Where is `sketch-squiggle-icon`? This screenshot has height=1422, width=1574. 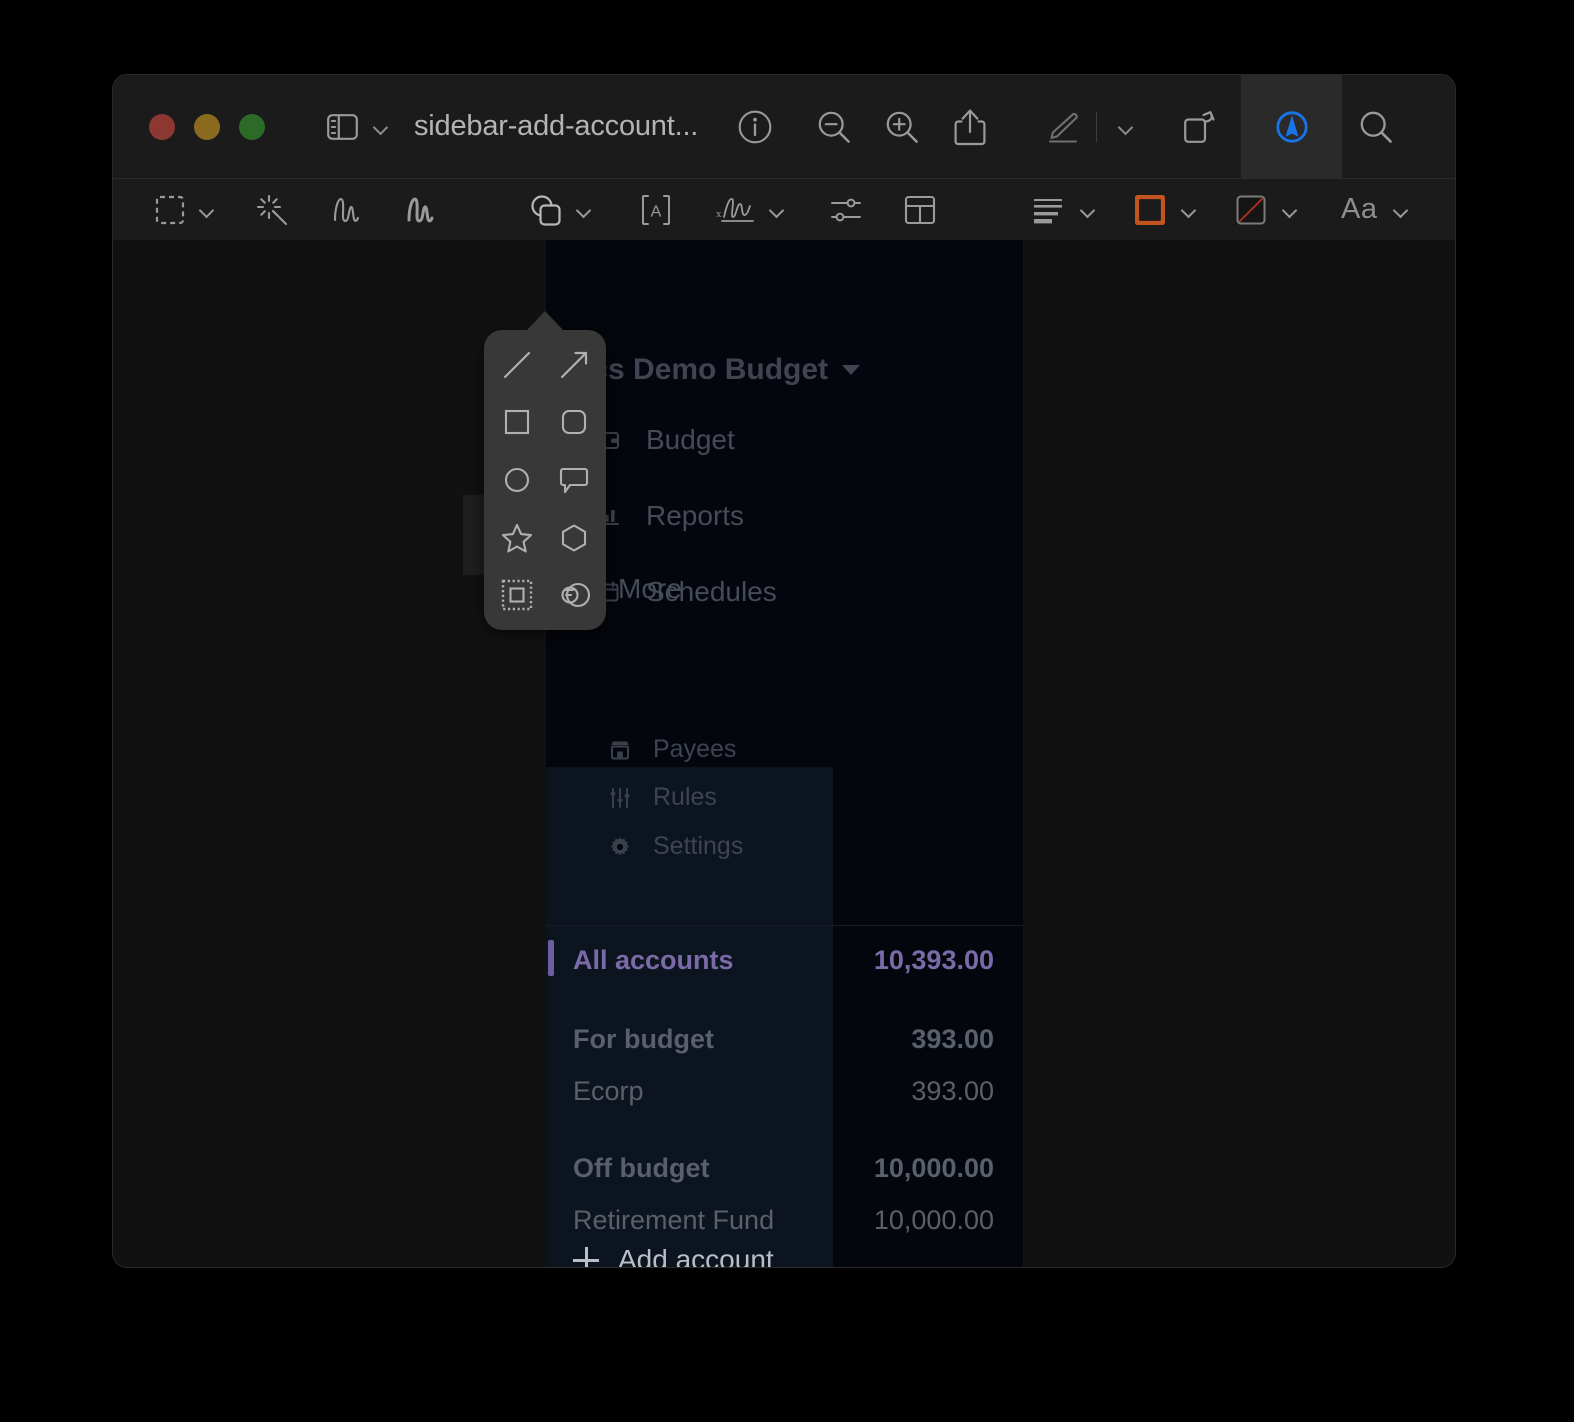 sketch-squiggle-icon is located at coordinates (346, 210).